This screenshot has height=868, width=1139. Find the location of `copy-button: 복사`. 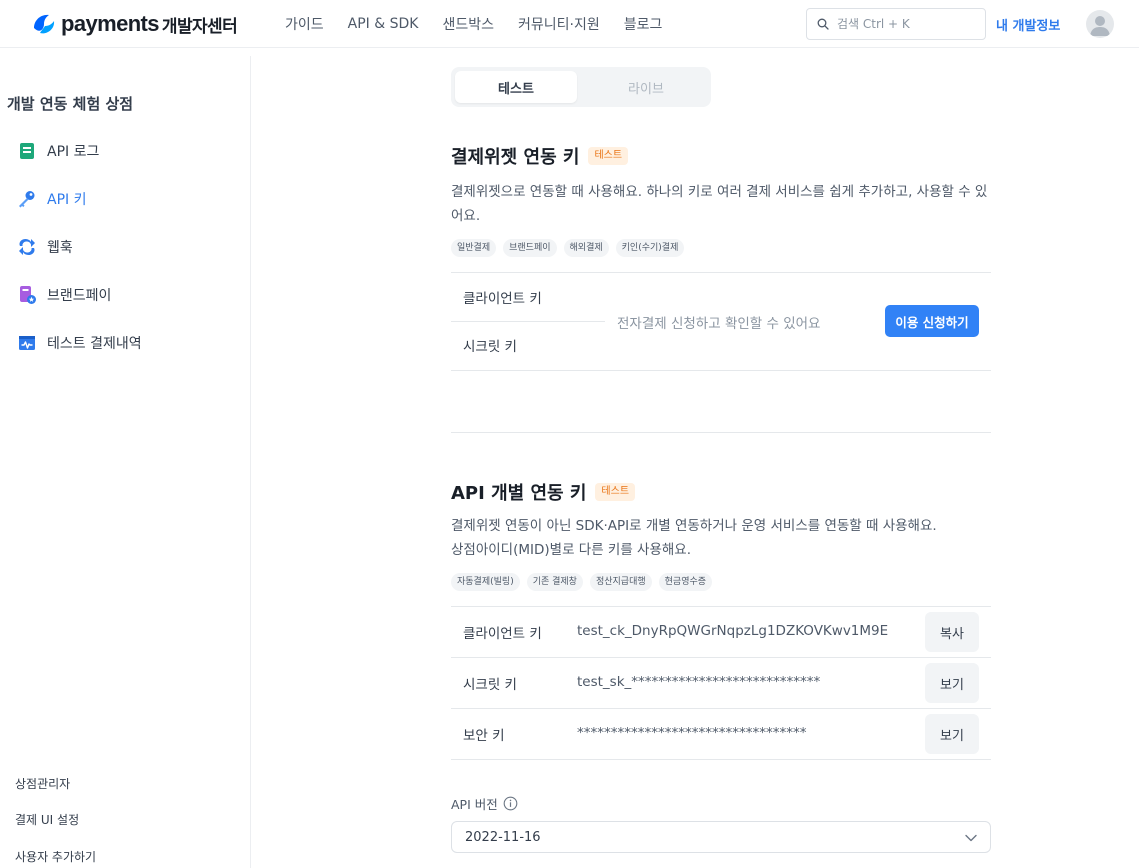

copy-button: 복사 is located at coordinates (952, 632).